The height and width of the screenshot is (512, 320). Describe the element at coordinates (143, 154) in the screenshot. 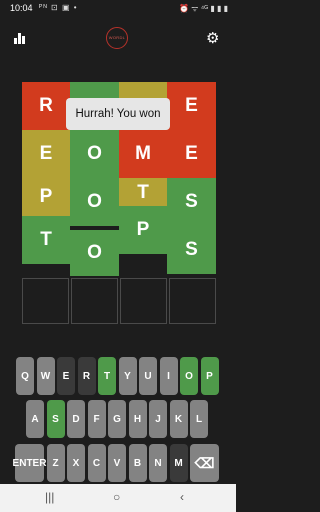

I see `tile: M` at that location.